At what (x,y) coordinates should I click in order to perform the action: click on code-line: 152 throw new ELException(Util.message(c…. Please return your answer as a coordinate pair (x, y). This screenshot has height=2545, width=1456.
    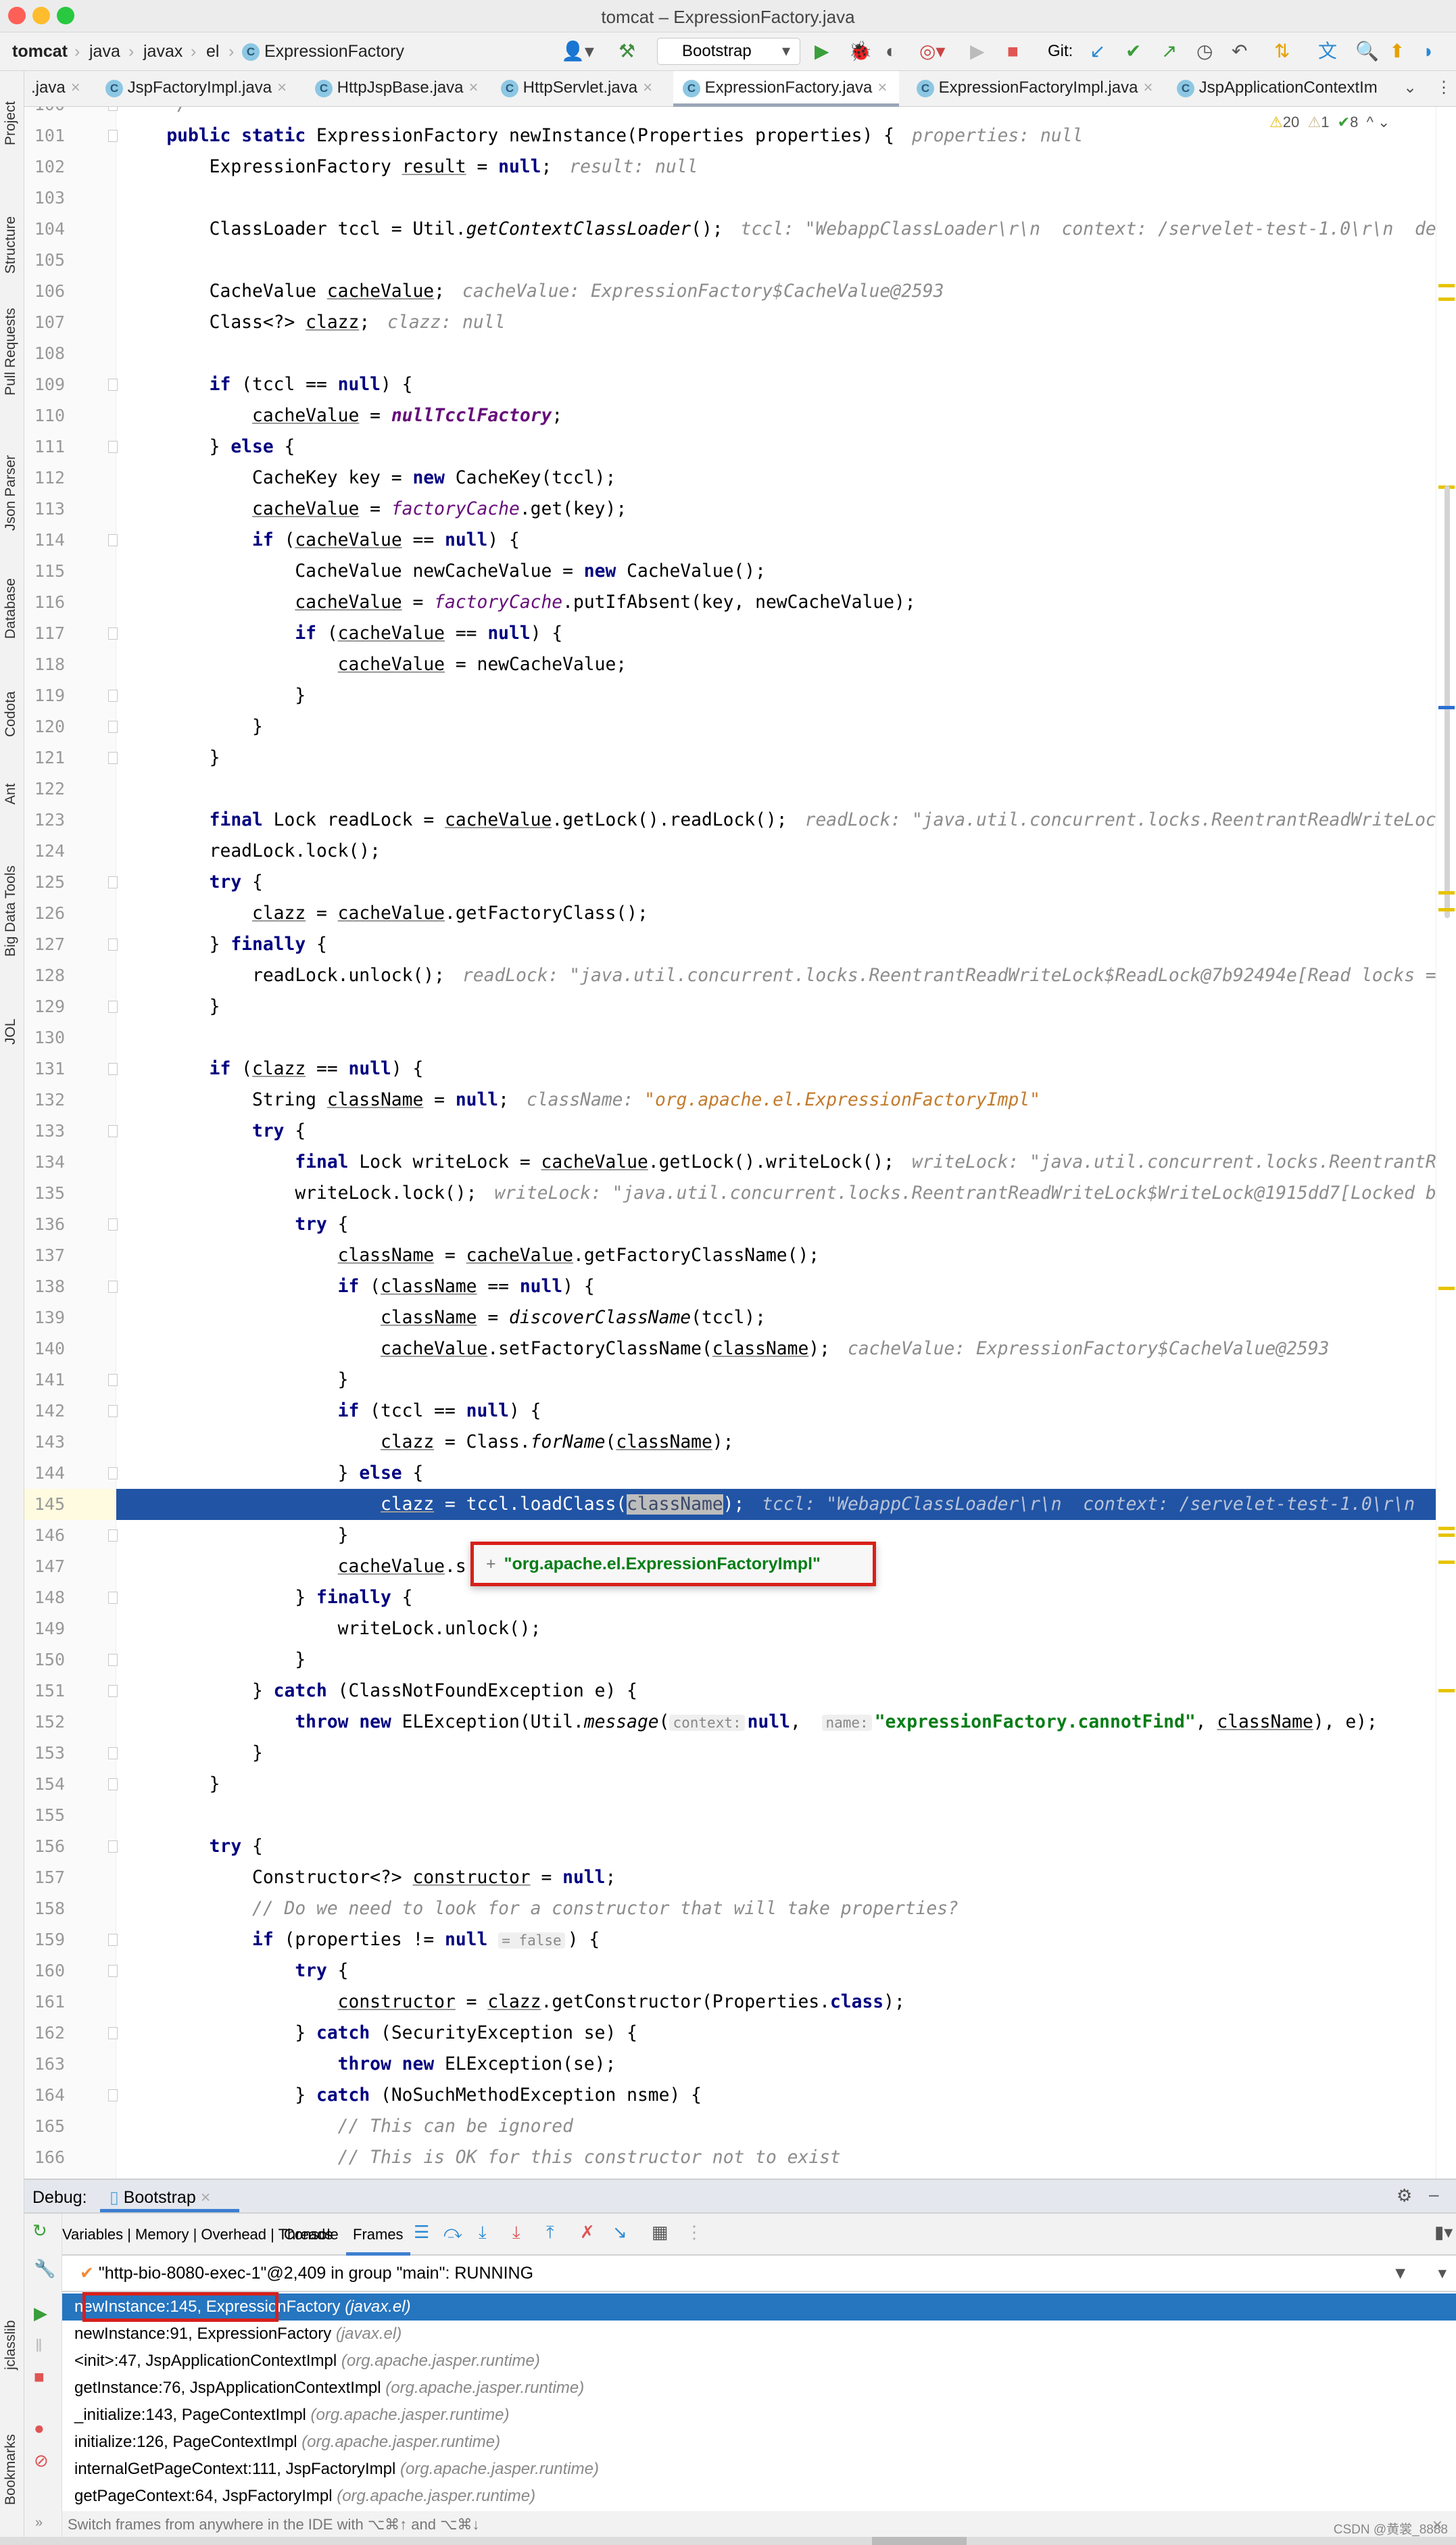
    Looking at the image, I should click on (730, 1723).